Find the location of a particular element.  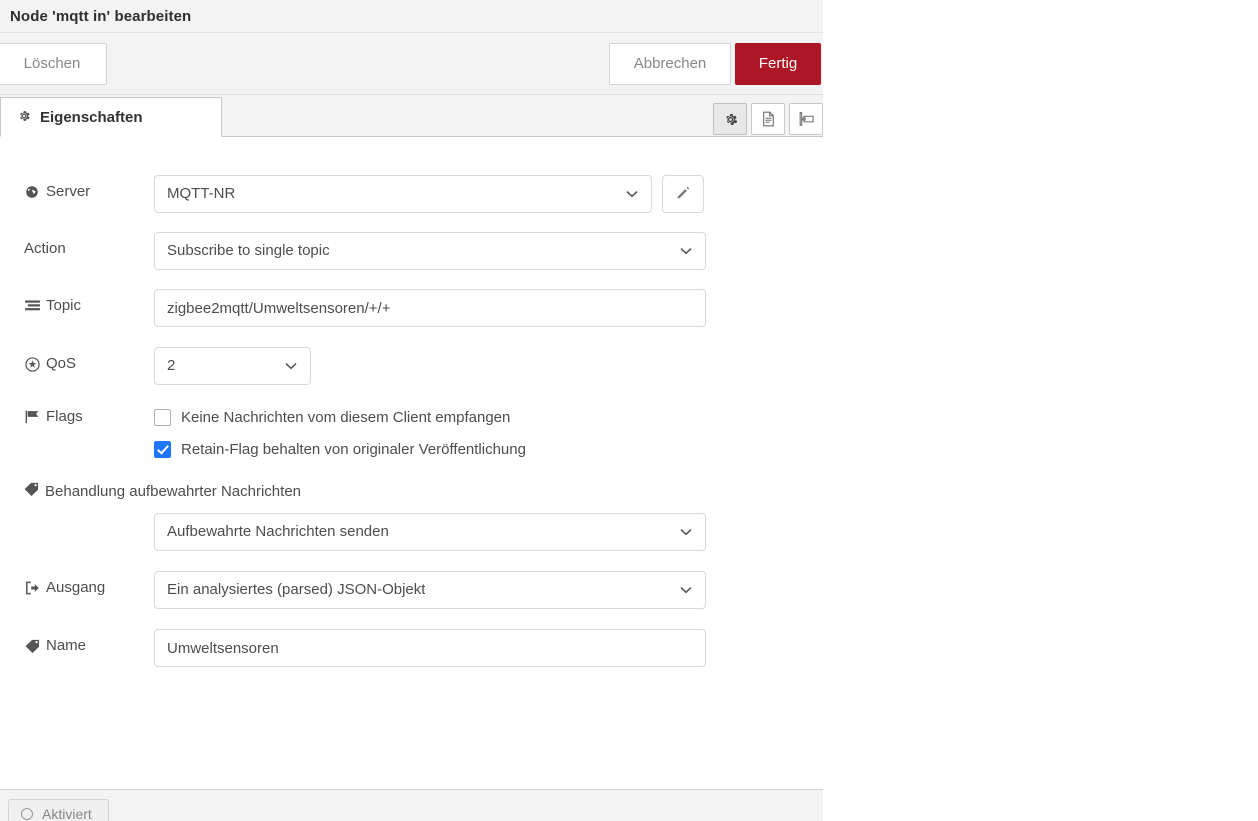

server-value: MQTT-NR is located at coordinates (201, 193).